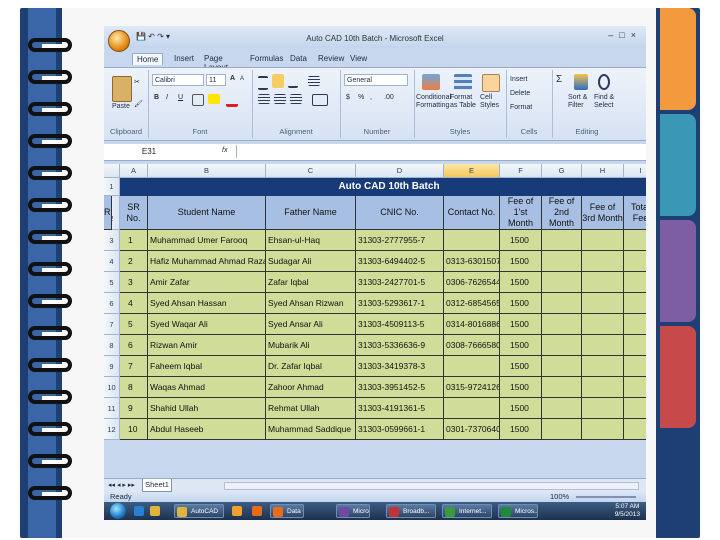 The image size is (720, 540). What do you see at coordinates (491, 83) in the screenshot?
I see `cell-styles-icon` at bounding box center [491, 83].